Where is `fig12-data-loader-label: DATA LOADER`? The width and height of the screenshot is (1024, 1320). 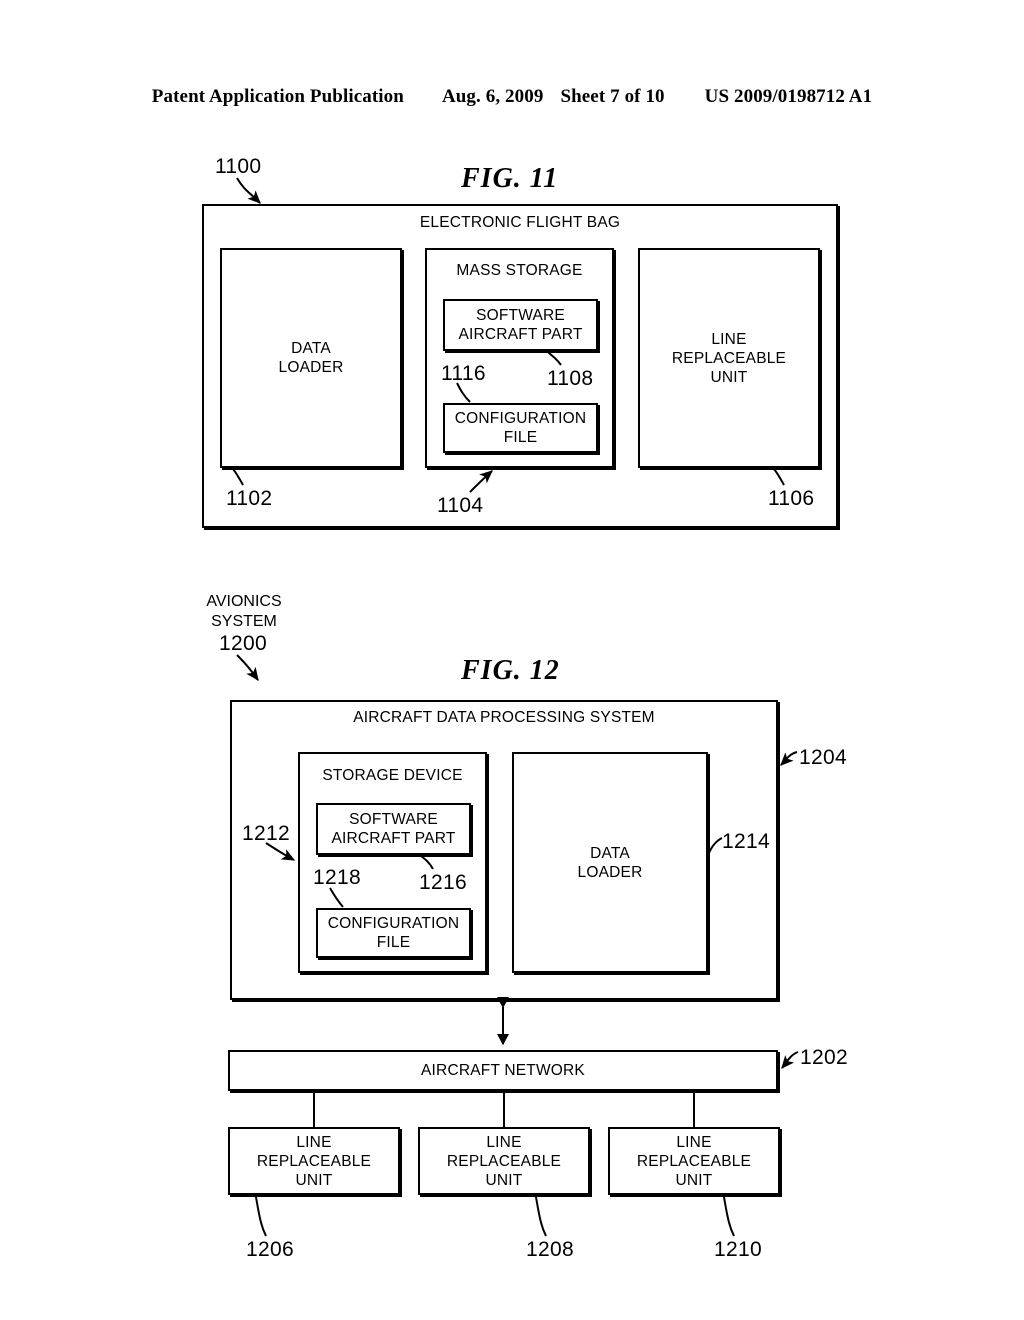
fig12-data-loader-label: DATA LOADER is located at coordinates (610, 862).